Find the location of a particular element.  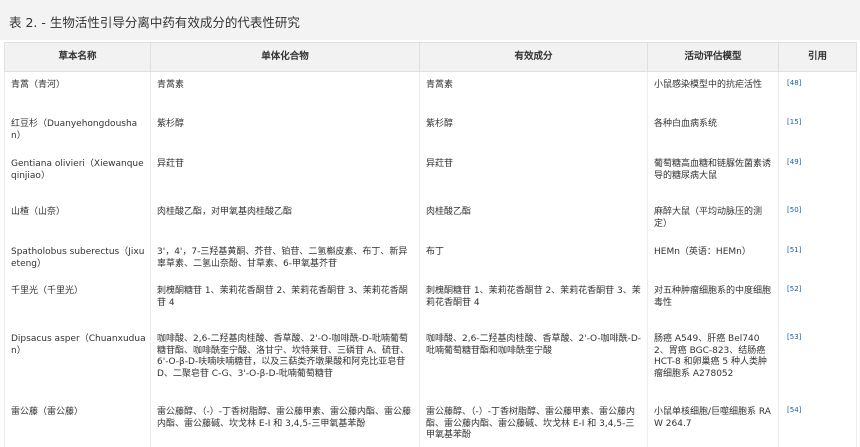

cell-citation: [50] is located at coordinates (817, 219).